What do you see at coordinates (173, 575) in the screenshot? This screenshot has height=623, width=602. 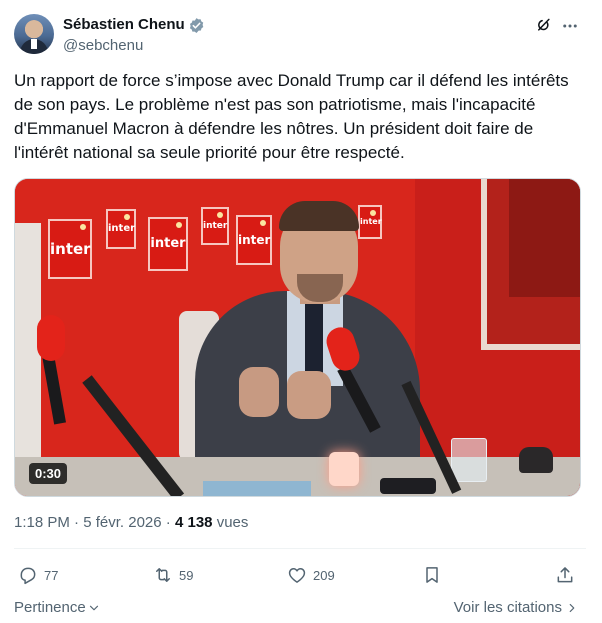 I see `repost-button: 59` at bounding box center [173, 575].